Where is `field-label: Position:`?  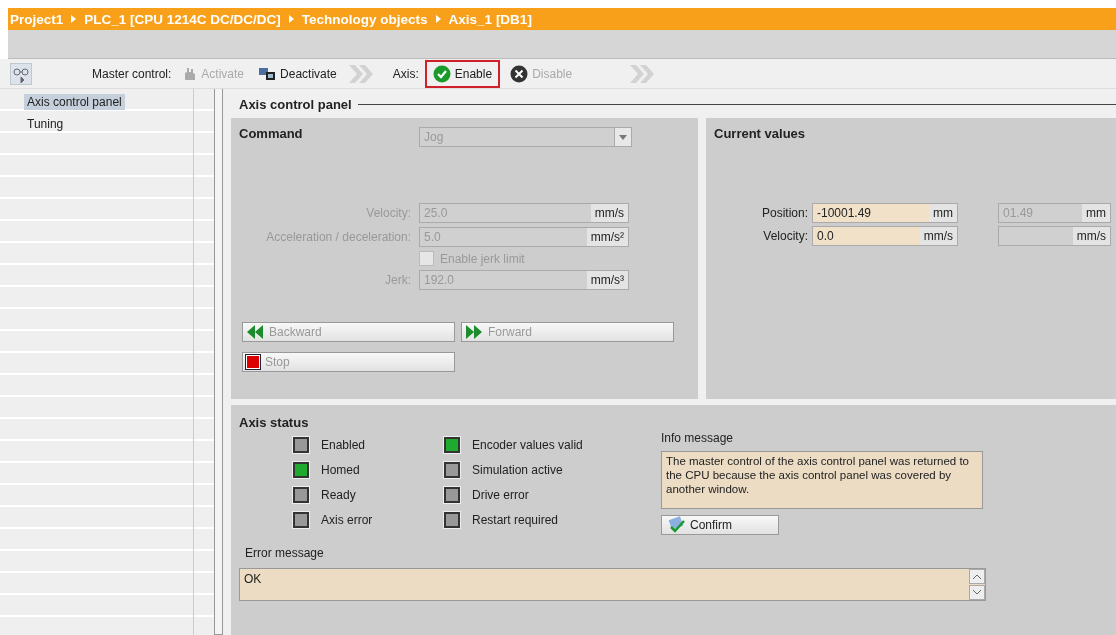 field-label: Position: is located at coordinates (784, 213).